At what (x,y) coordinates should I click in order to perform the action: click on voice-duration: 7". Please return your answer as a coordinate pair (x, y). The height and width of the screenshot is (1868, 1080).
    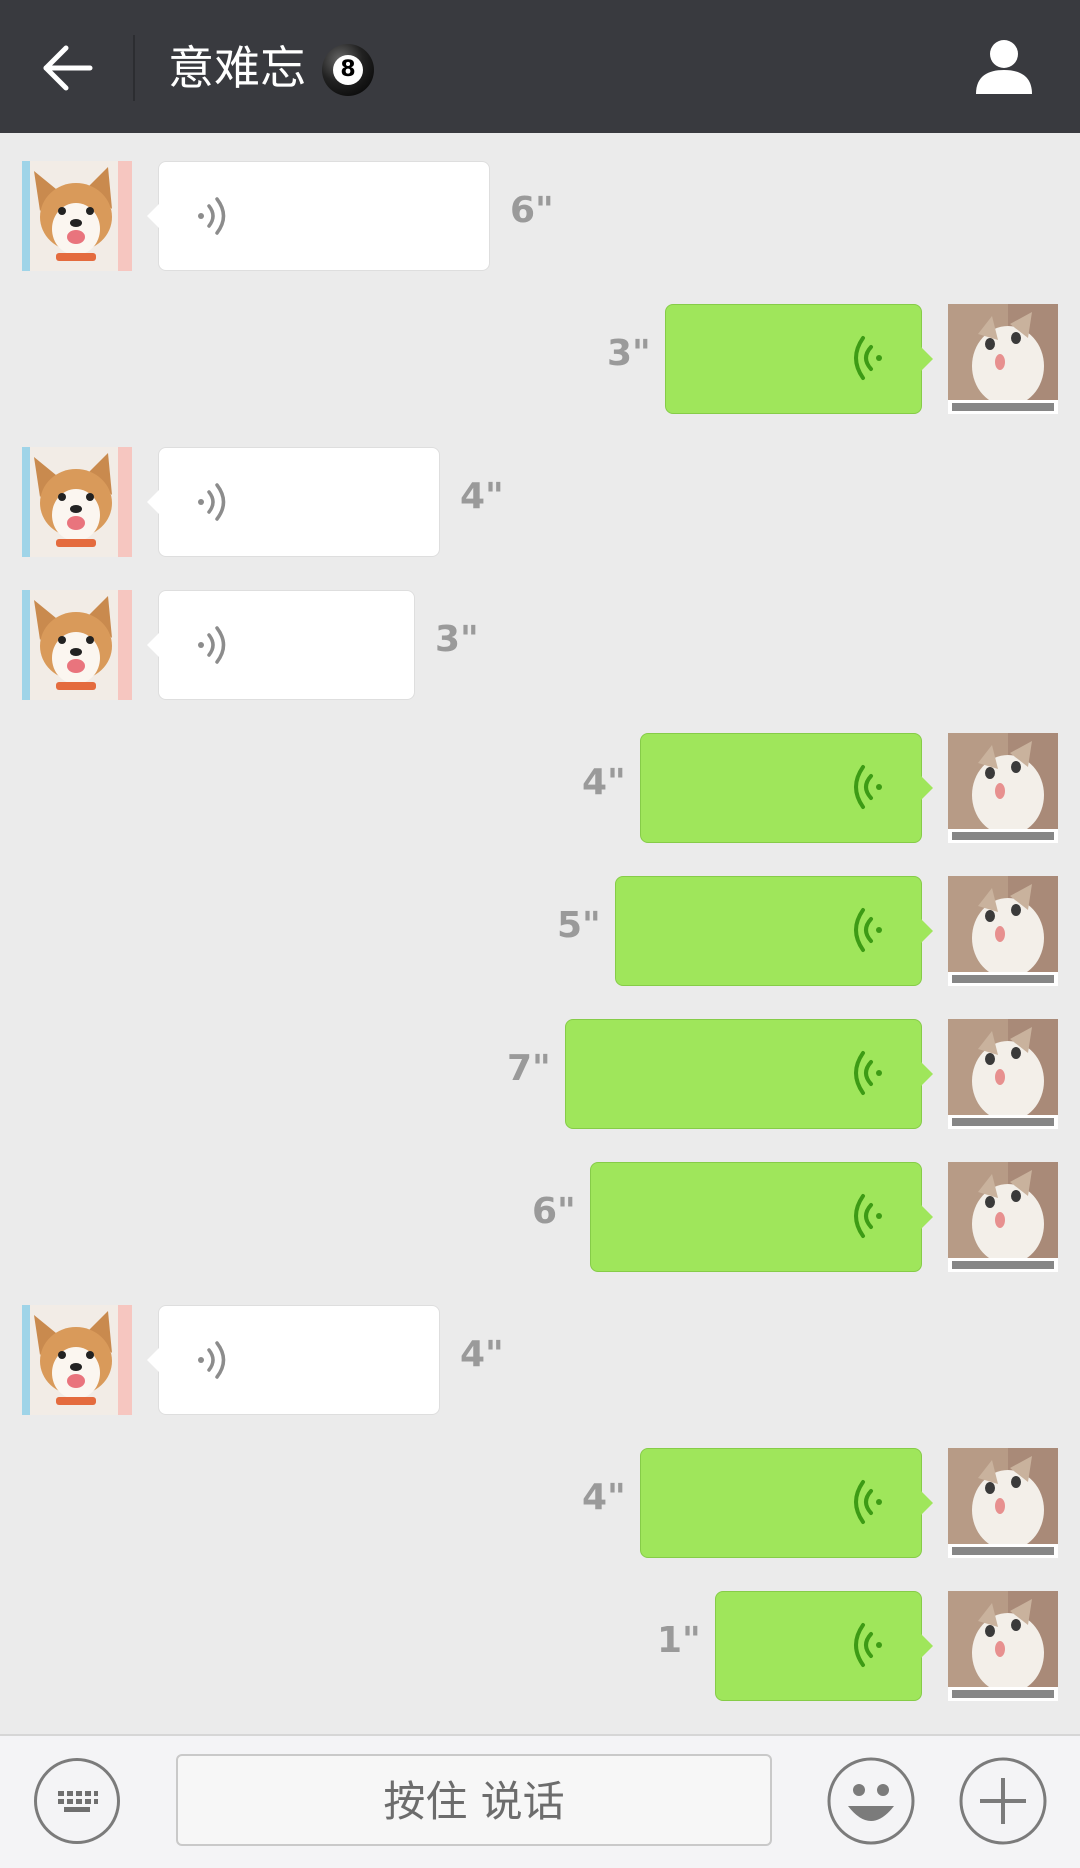
    Looking at the image, I should click on (529, 1068).